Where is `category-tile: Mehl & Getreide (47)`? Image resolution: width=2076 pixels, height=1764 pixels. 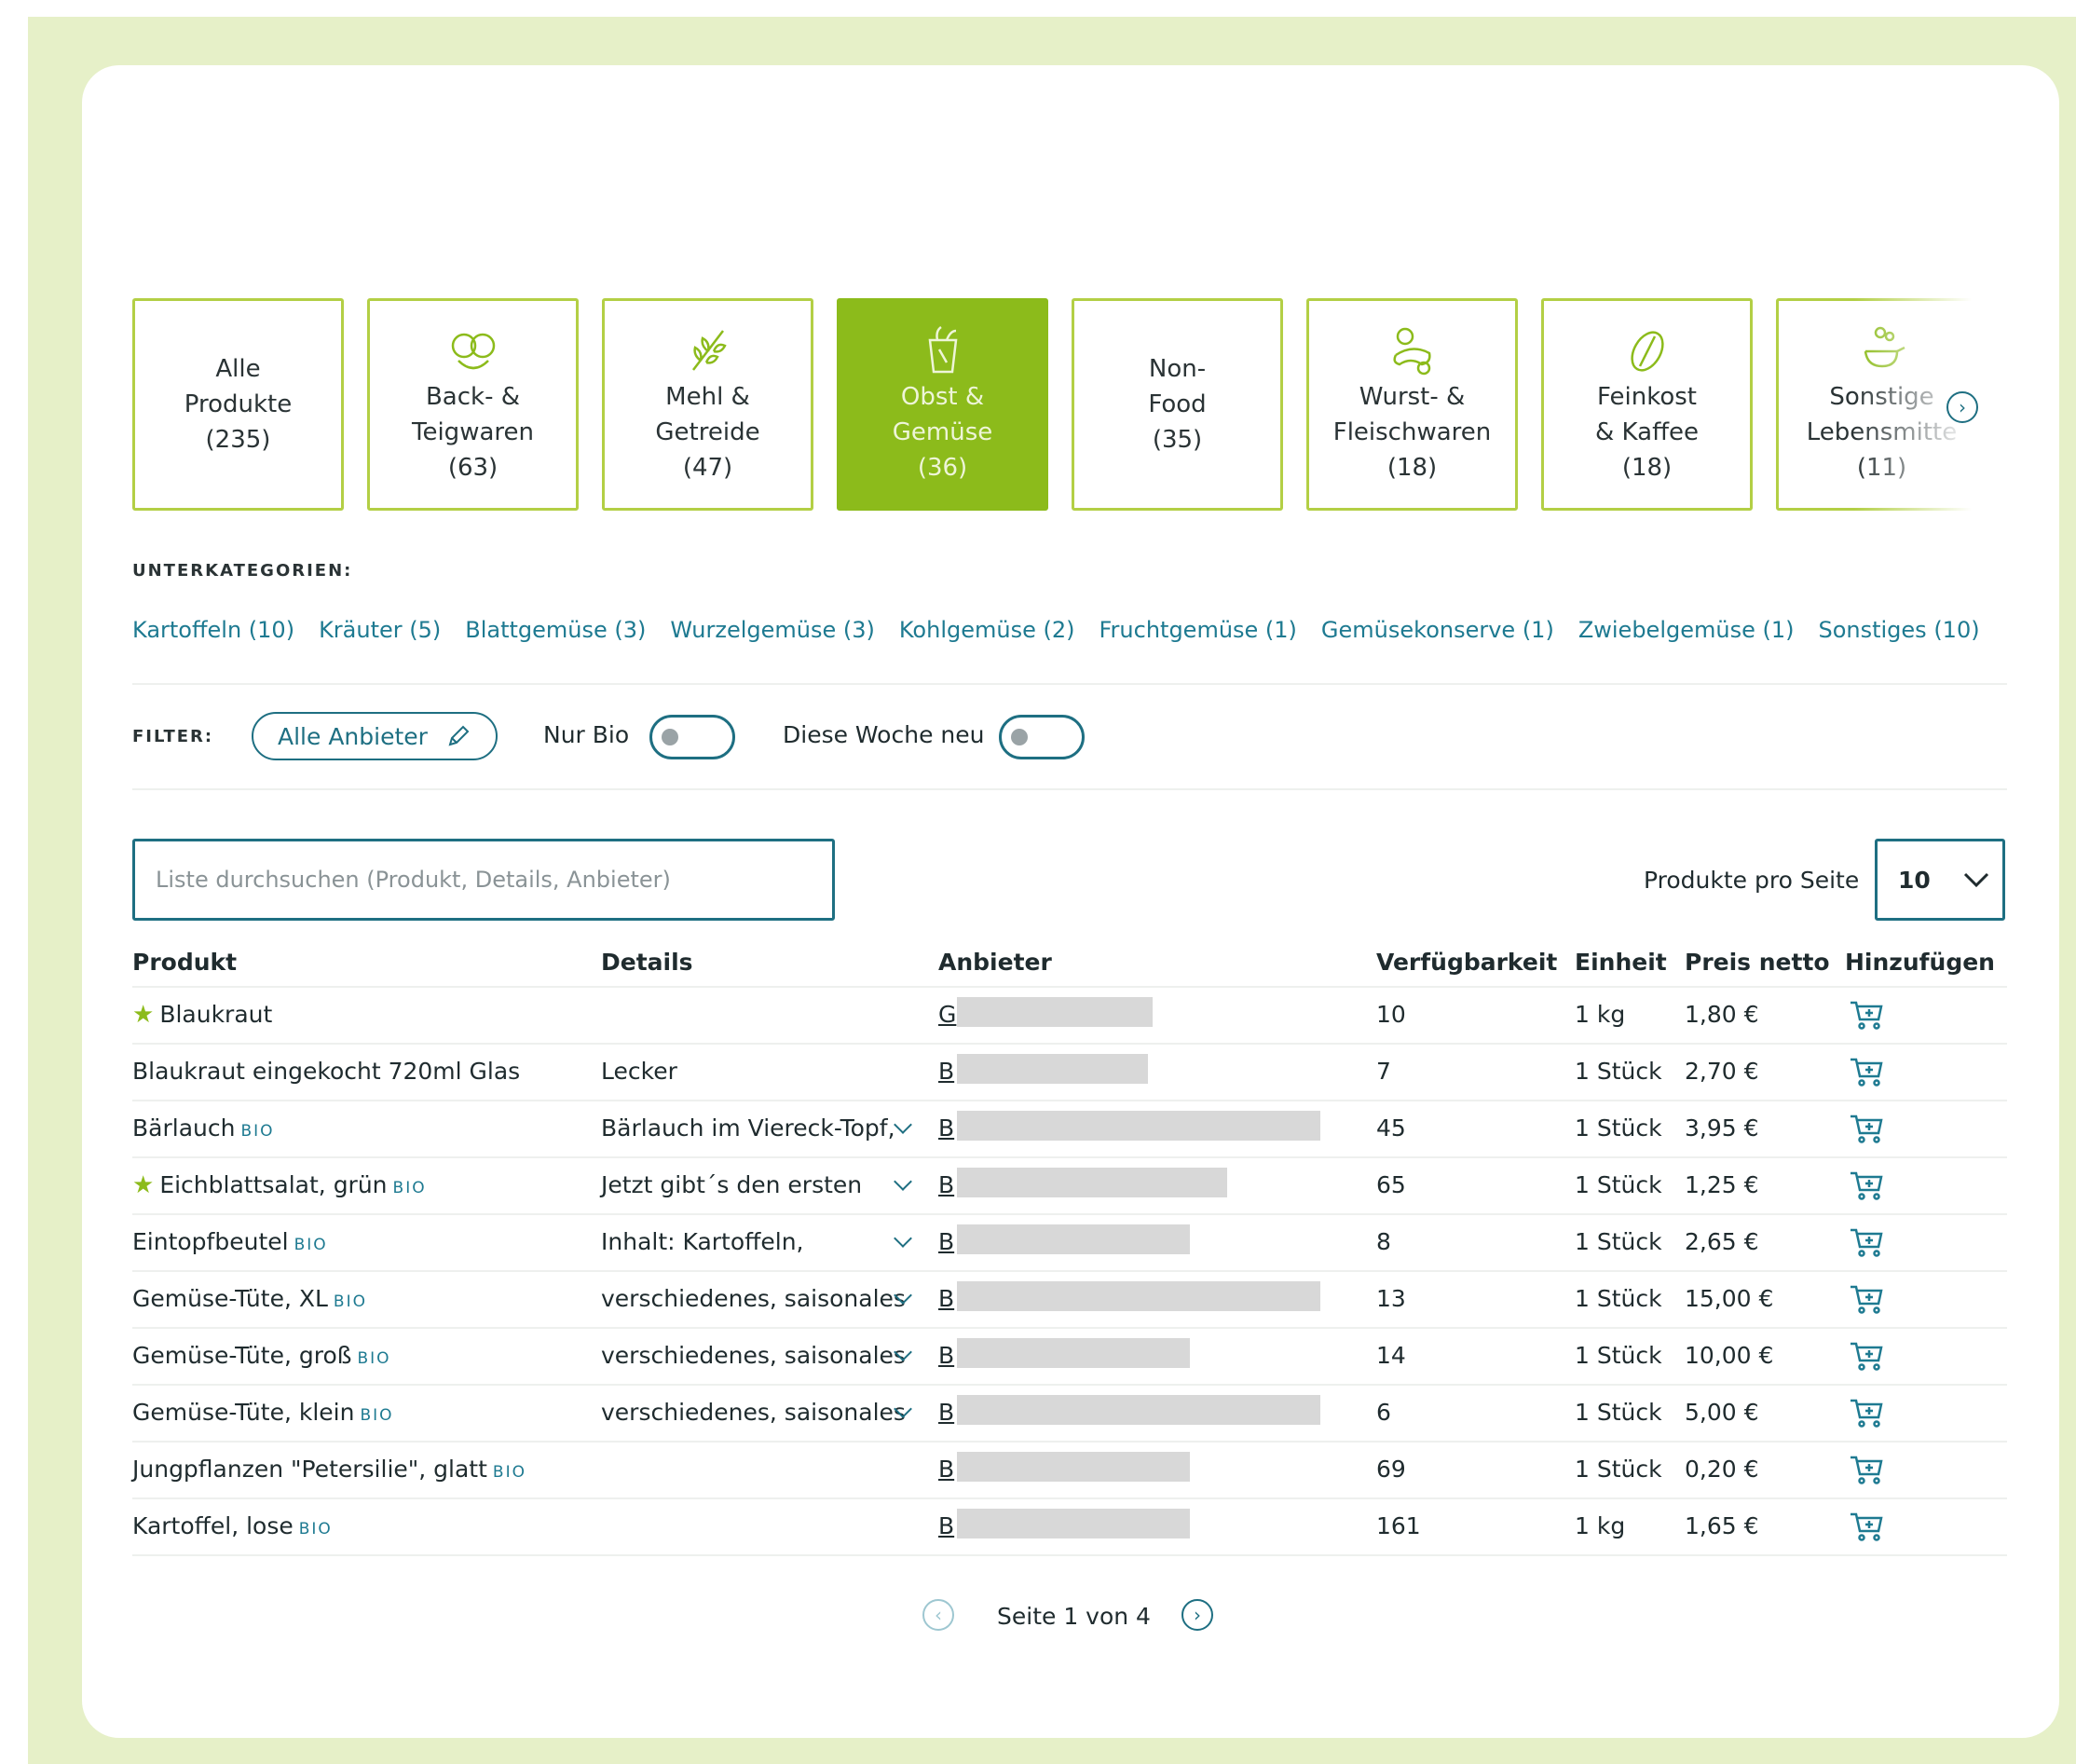 category-tile: Mehl & Getreide (47) is located at coordinates (707, 405).